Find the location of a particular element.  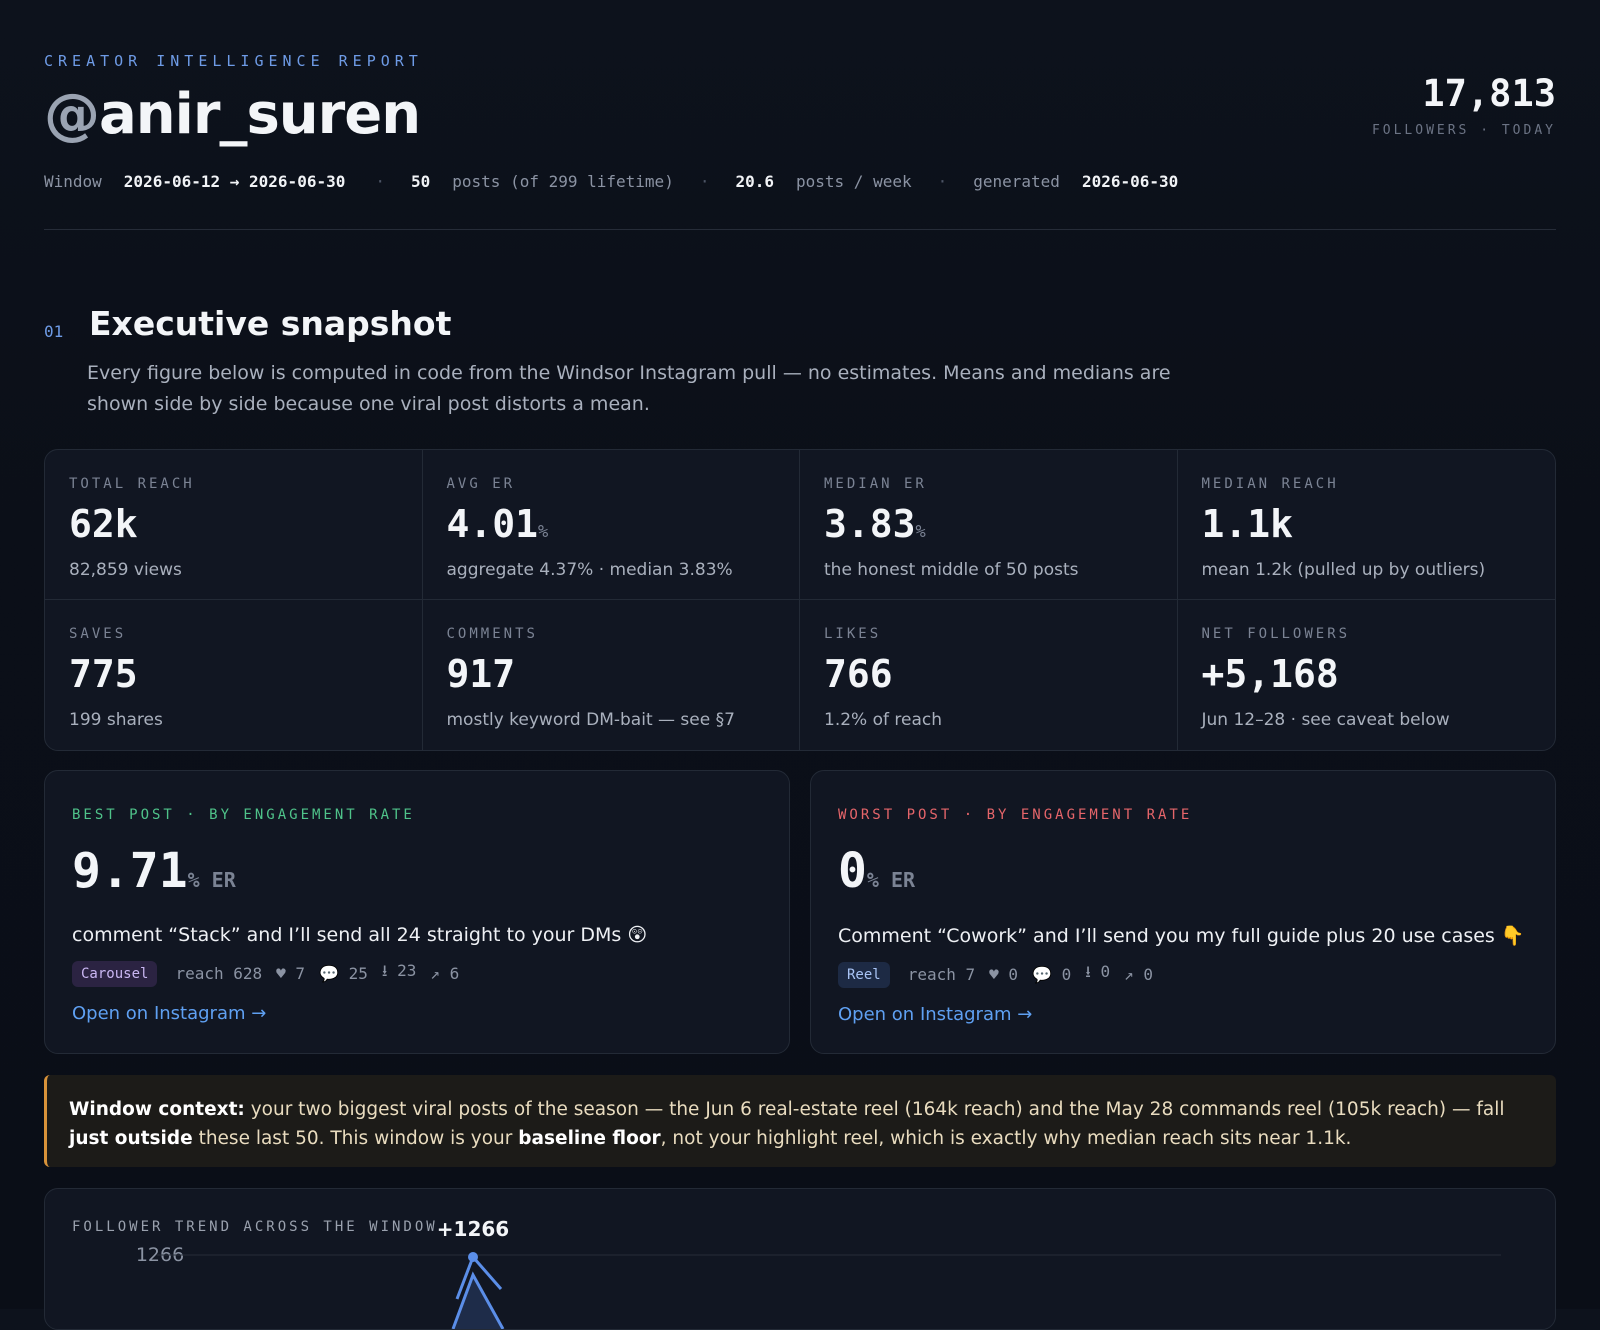

reach-stat: reach 628 is located at coordinates (219, 973).